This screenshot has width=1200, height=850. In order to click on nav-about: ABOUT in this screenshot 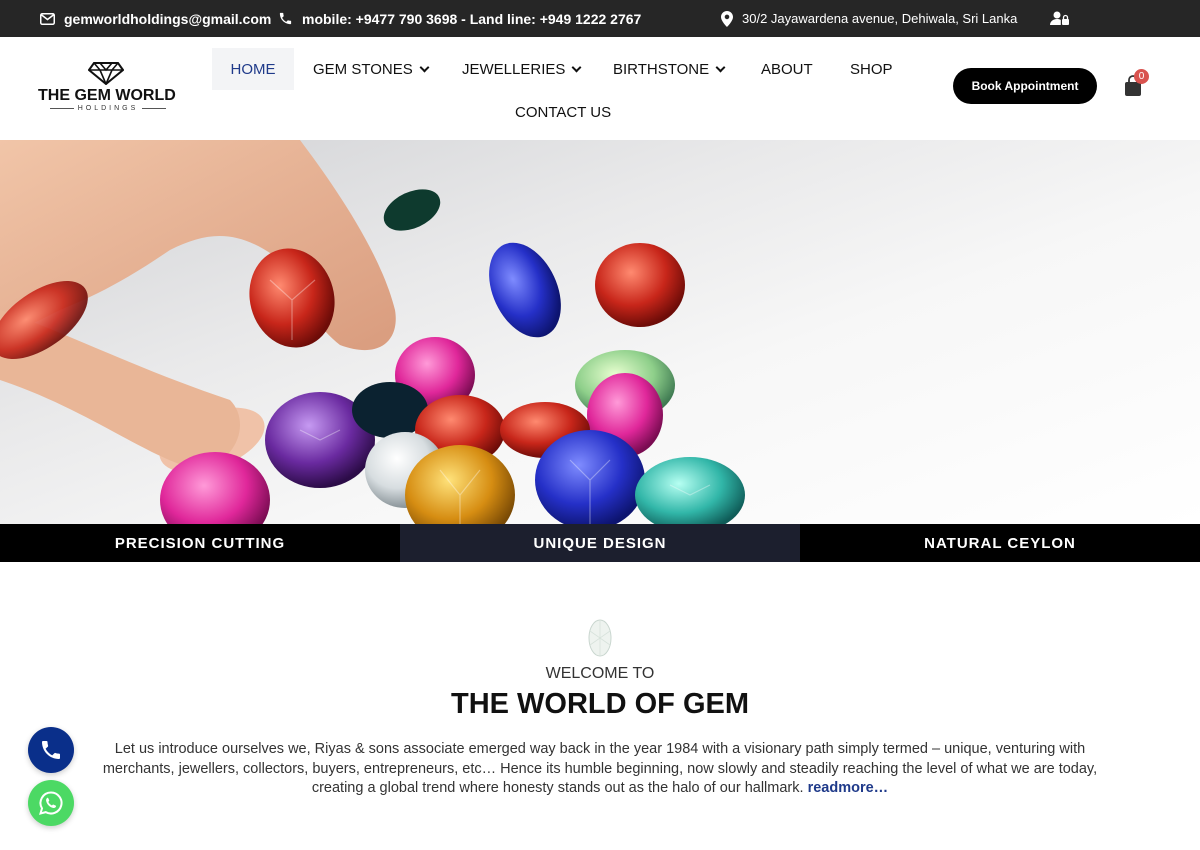, I will do `click(787, 69)`.